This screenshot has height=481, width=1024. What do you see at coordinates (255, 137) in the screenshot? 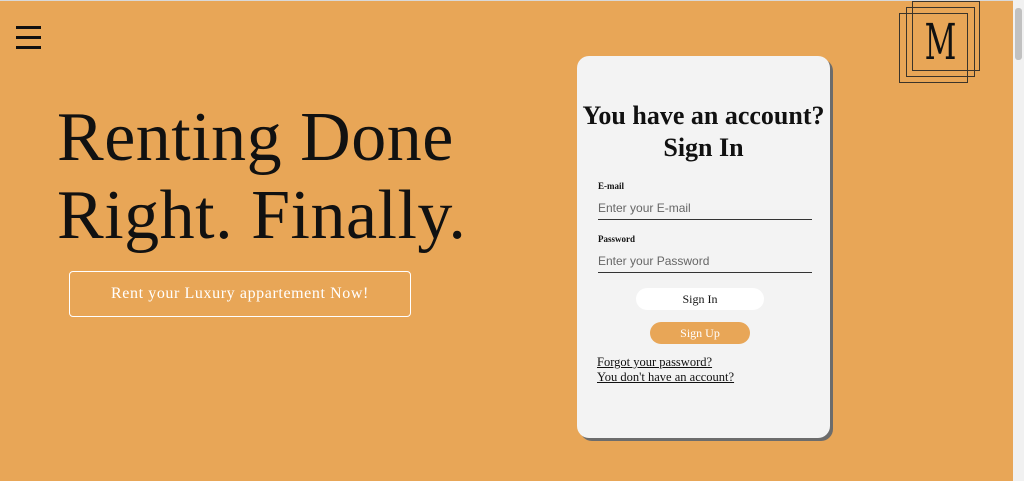
I see `hero-title-line-1: Renting Done` at bounding box center [255, 137].